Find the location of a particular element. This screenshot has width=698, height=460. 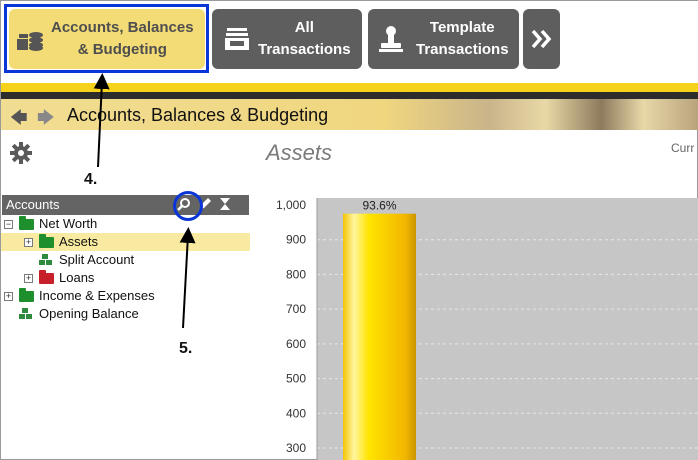

callout-label-4: 4. is located at coordinates (91, 179).